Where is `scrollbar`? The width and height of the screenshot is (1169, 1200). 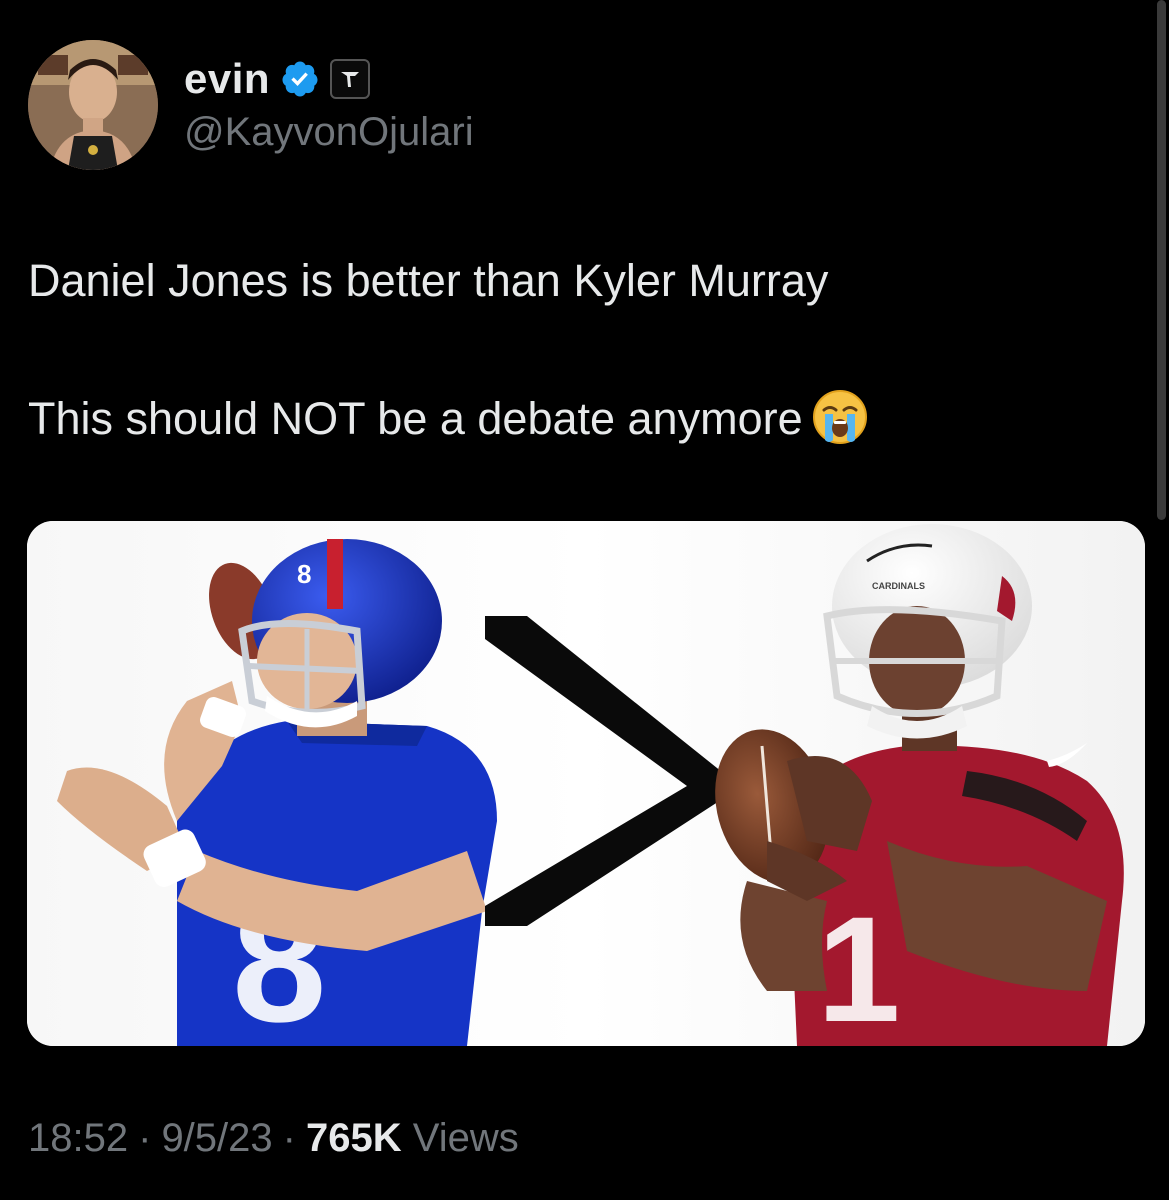 scrollbar is located at coordinates (1161, 260).